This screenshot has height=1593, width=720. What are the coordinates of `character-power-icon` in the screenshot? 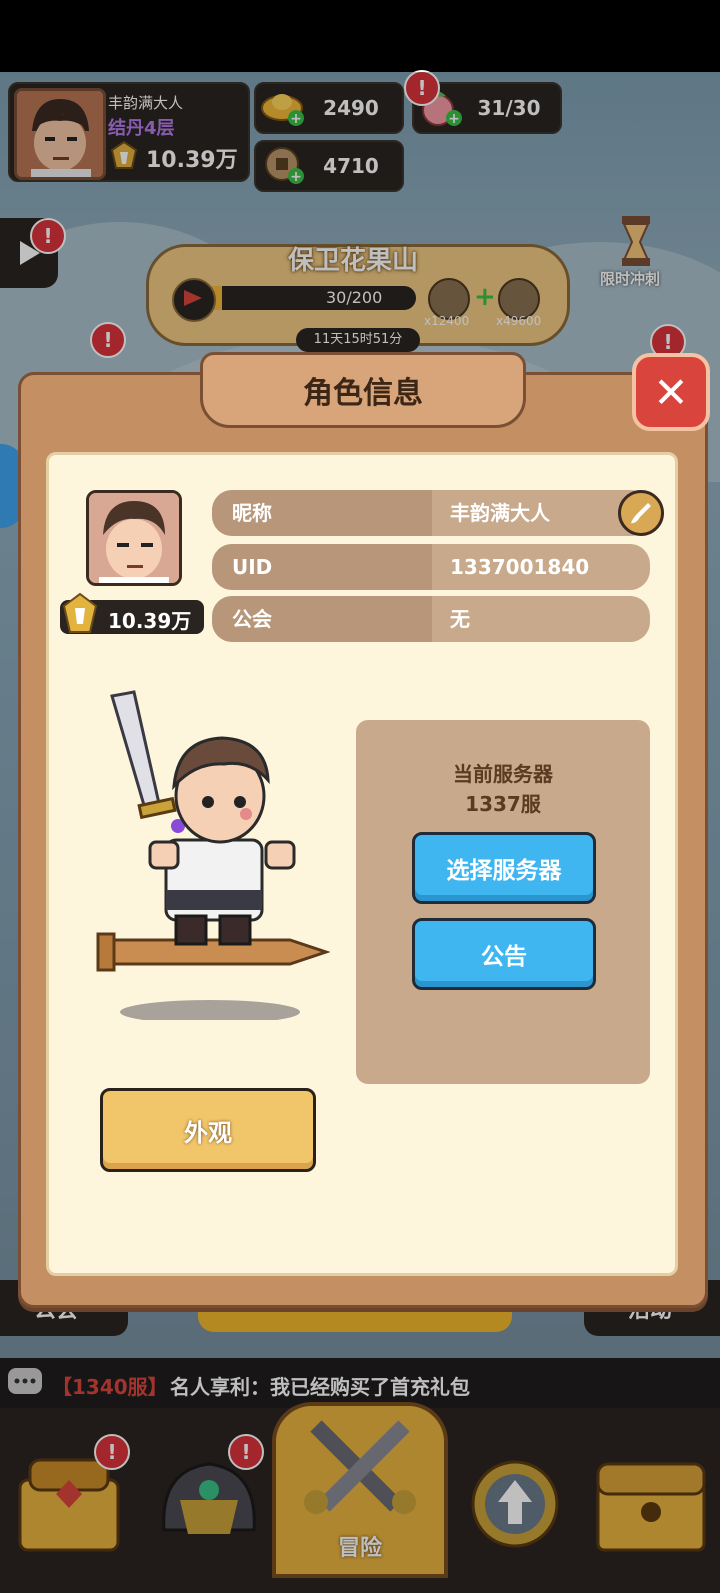 It's located at (80, 614).